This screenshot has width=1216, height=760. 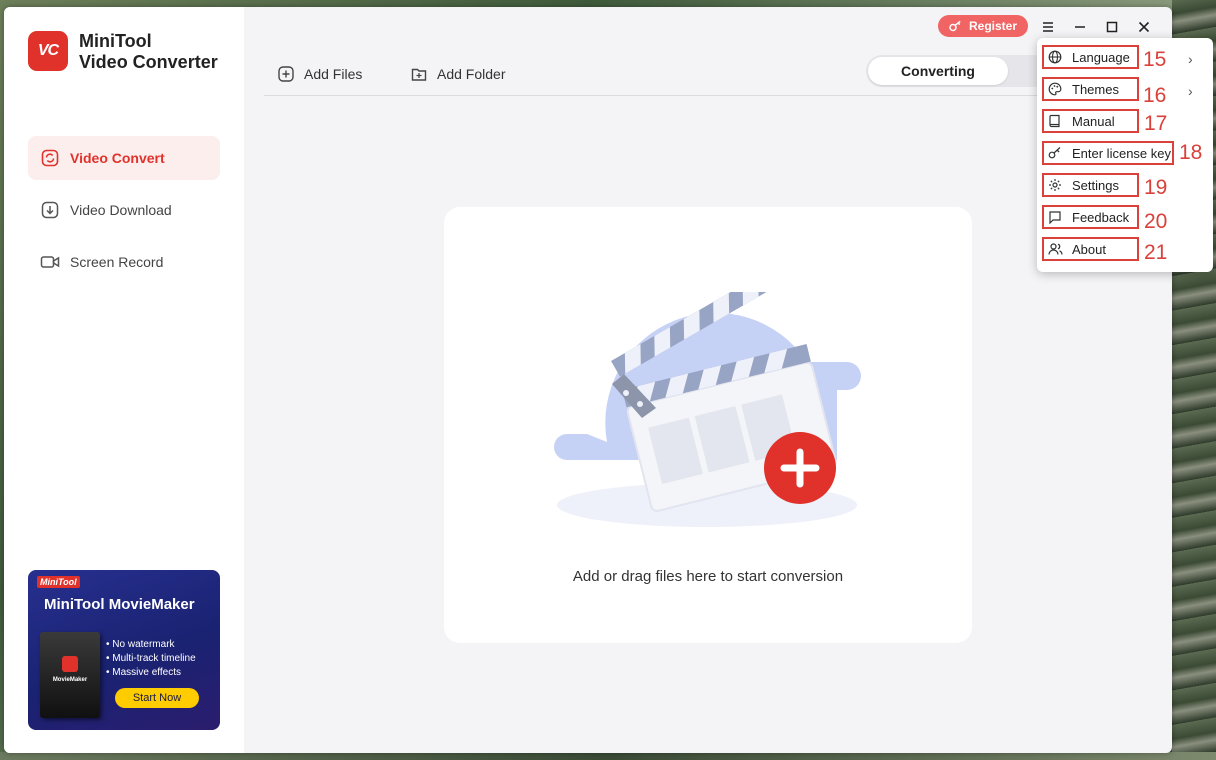 I want to click on menu-item-label: Themes, so click(x=1095, y=89).